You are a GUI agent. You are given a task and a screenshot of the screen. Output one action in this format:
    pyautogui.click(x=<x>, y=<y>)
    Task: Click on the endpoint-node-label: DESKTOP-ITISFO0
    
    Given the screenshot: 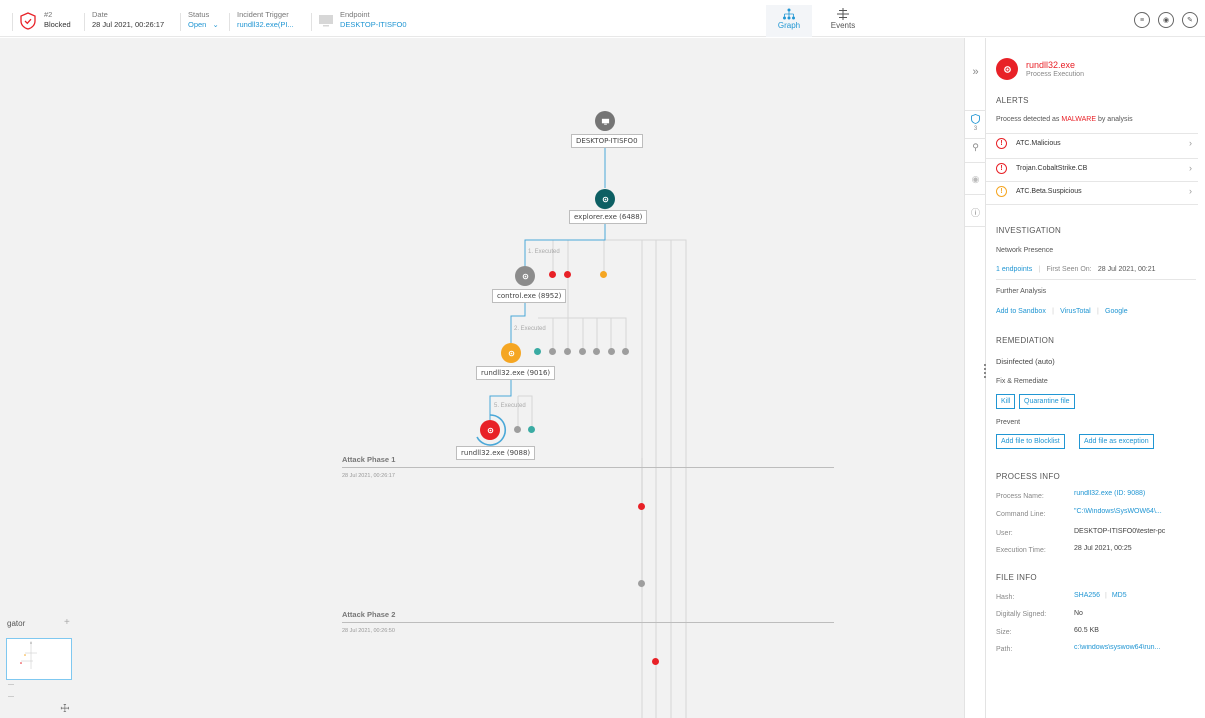 What is the action you would take?
    pyautogui.click(x=607, y=141)
    